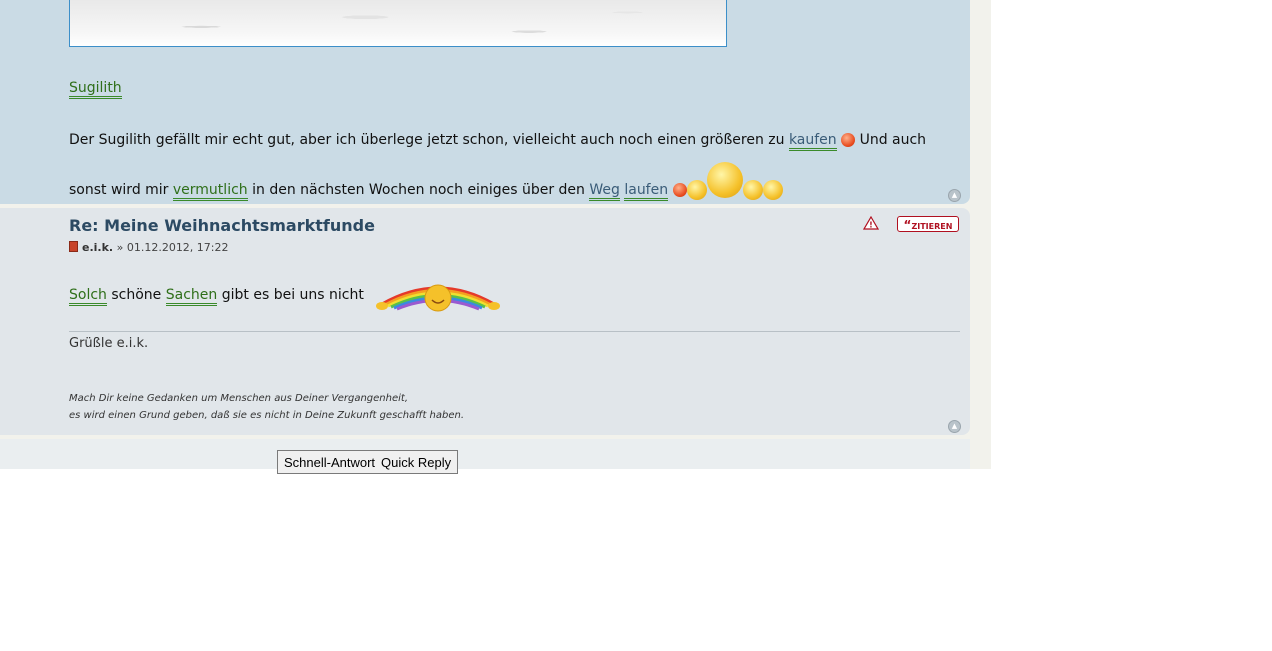  I want to click on quick-reply-label-en: Quick Reply, so click(416, 462).